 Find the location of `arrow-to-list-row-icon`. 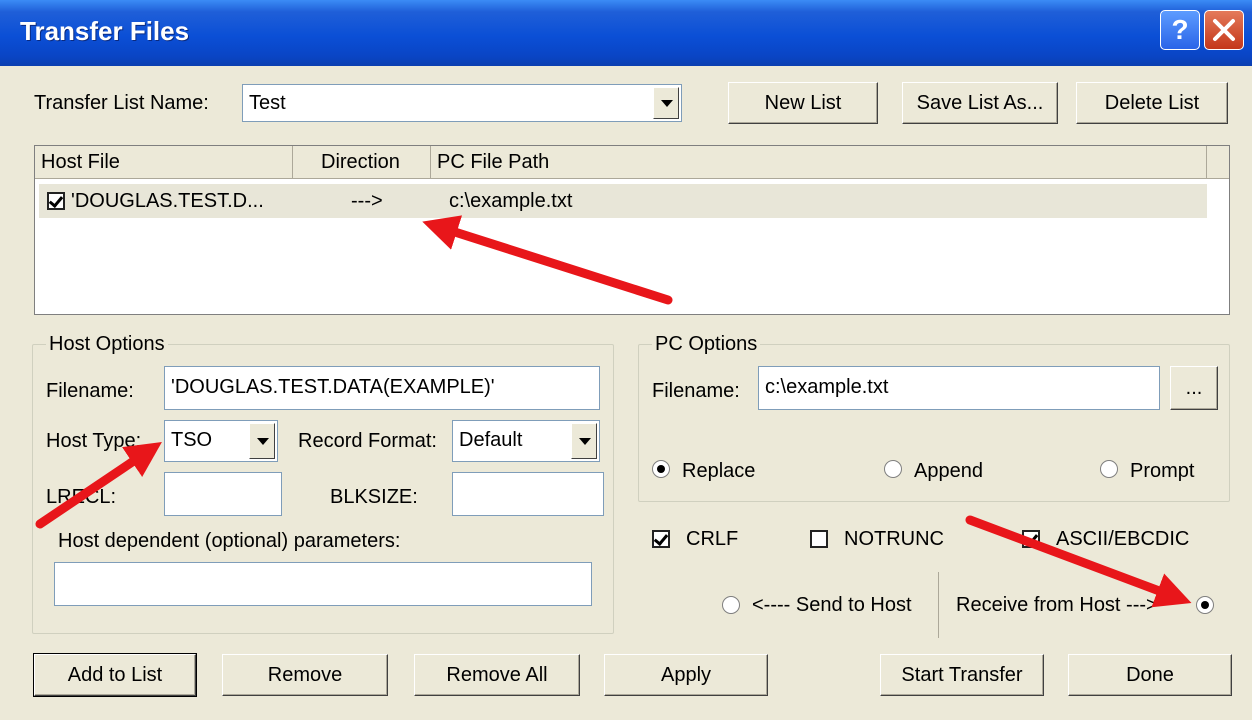

arrow-to-list-row-icon is located at coordinates (547, 260).